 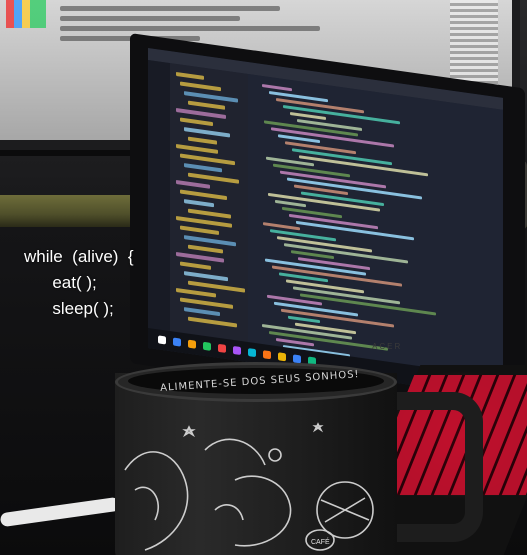 I want to click on mug-illustration: CAFÉ, so click(x=249, y=486).